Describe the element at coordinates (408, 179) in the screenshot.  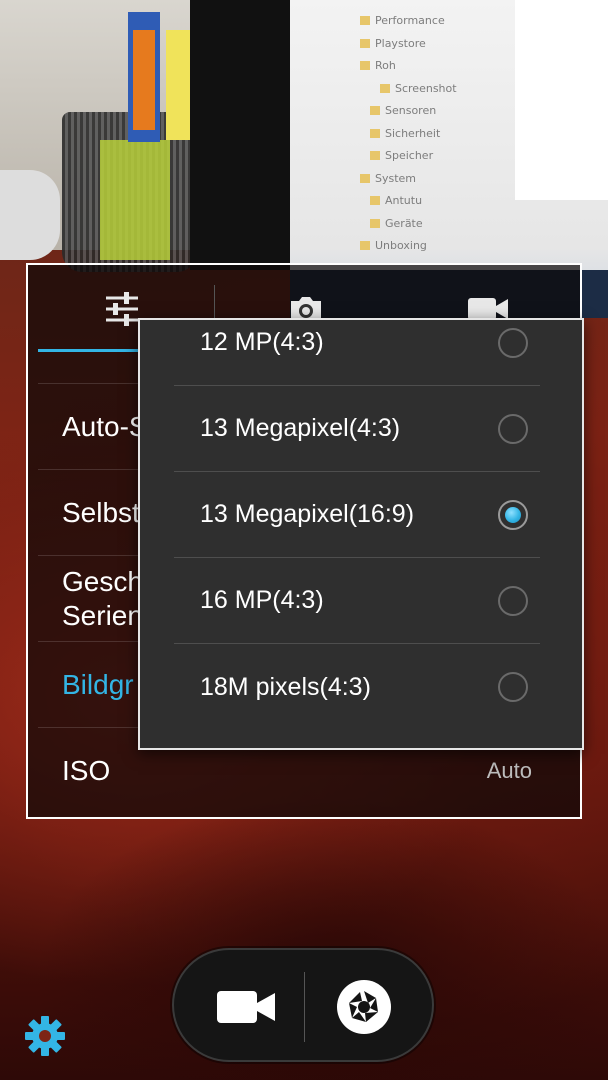
I see `folder-item: System` at that location.